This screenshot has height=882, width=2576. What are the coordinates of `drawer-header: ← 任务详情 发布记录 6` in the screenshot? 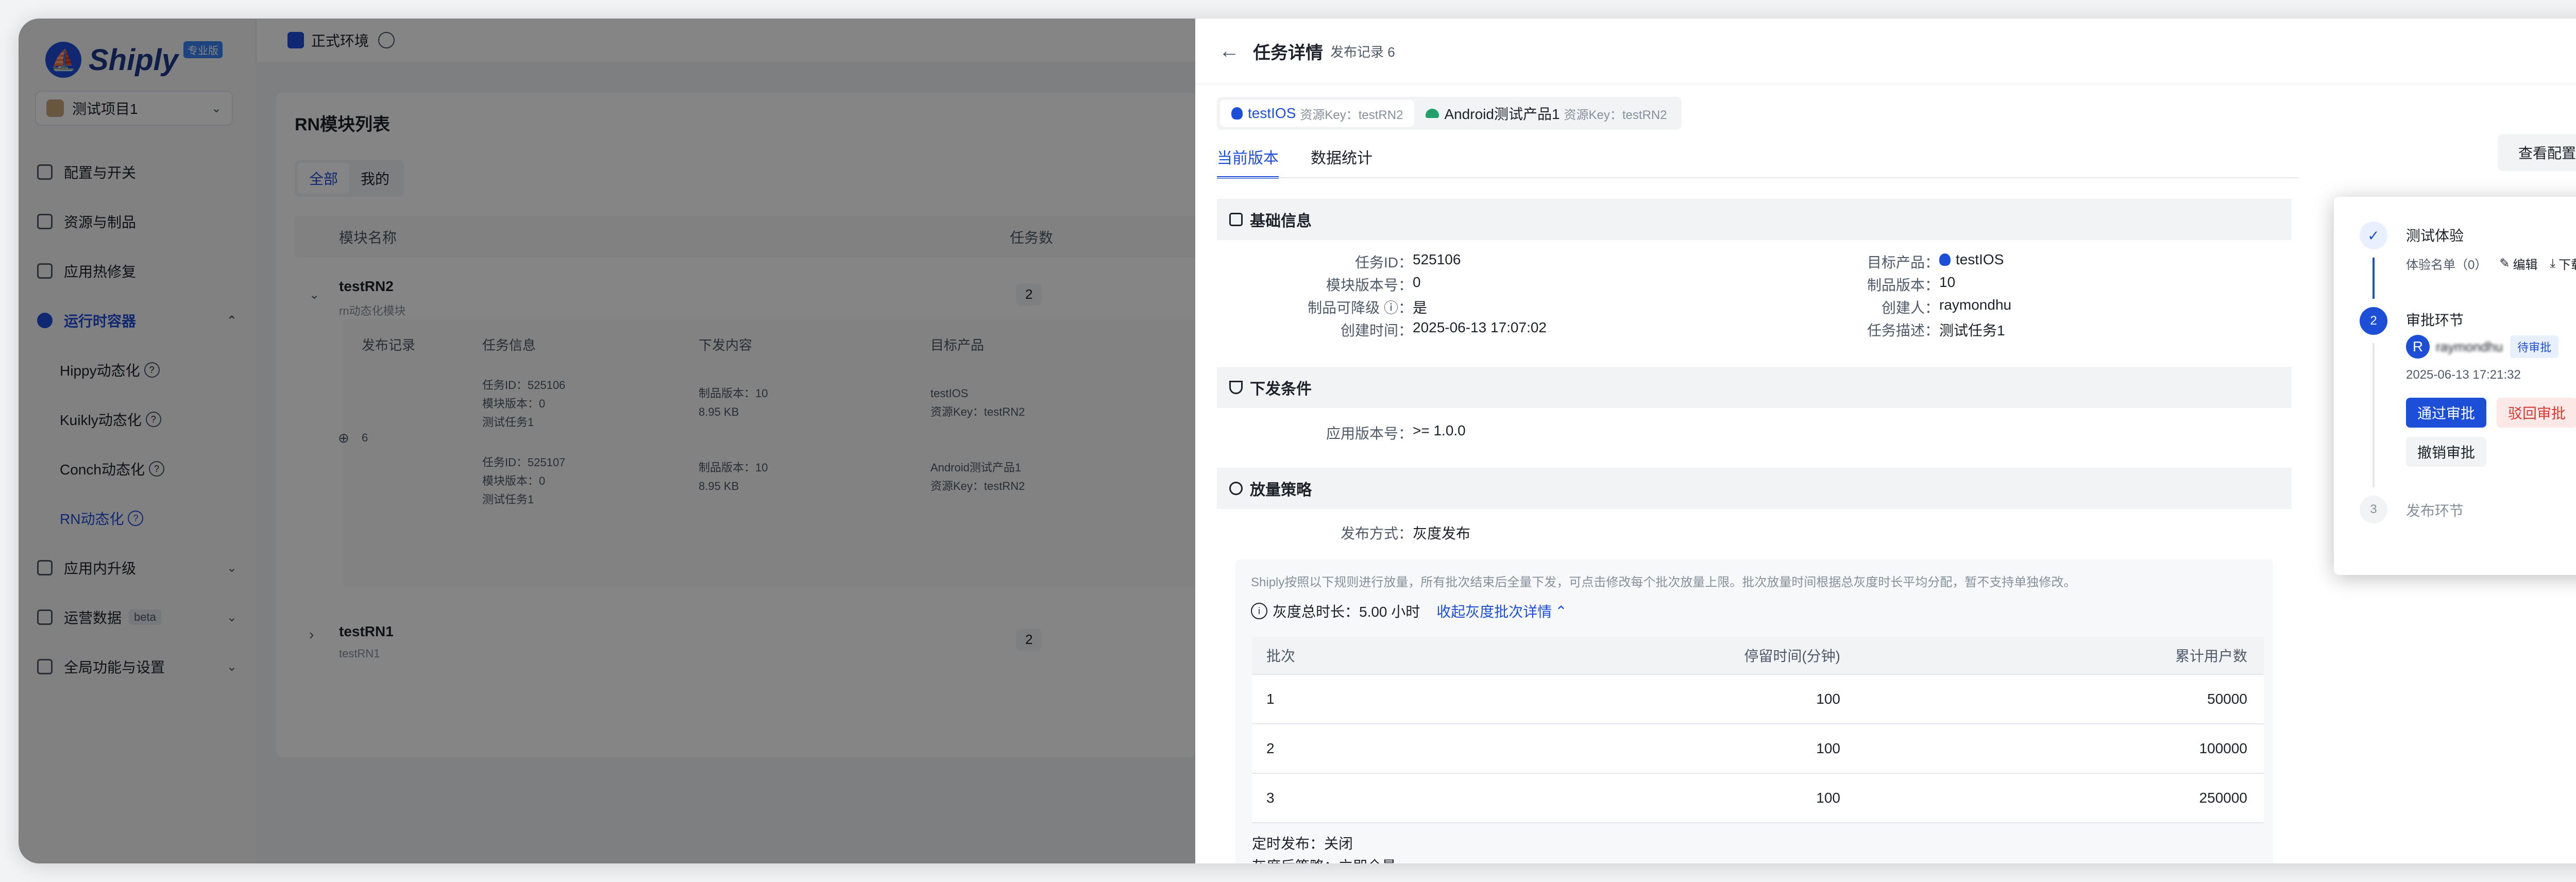 It's located at (1885, 52).